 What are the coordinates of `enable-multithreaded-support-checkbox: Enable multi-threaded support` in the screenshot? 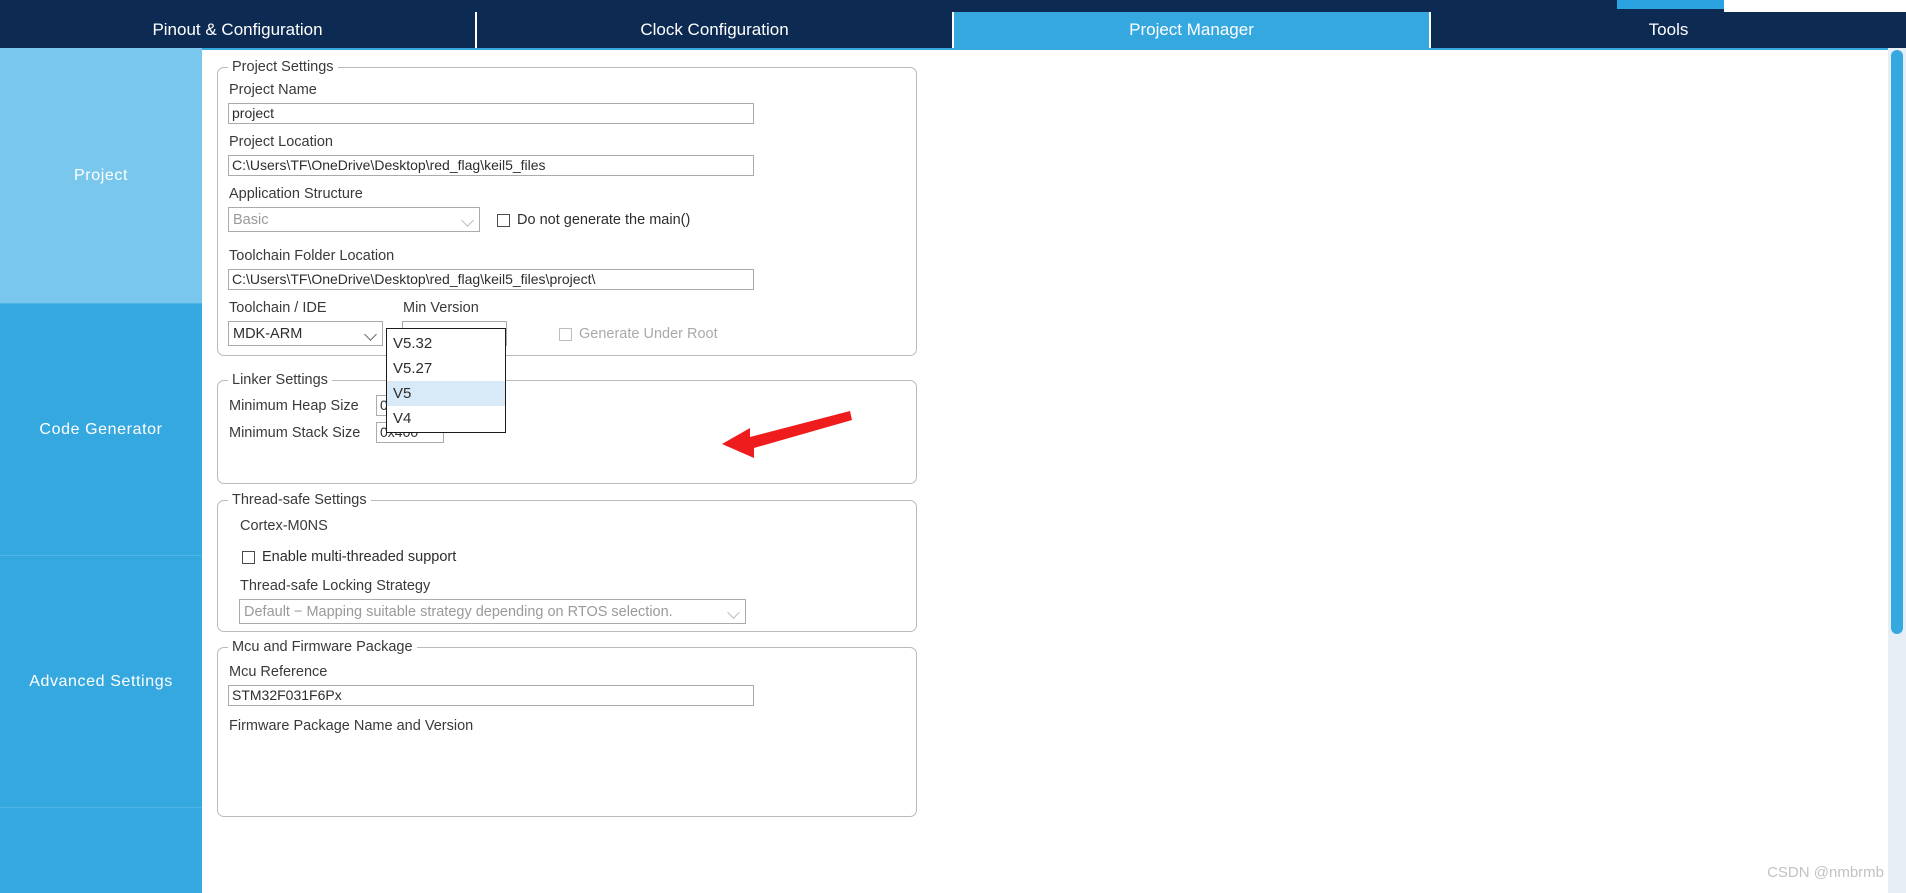 It's located at (349, 557).